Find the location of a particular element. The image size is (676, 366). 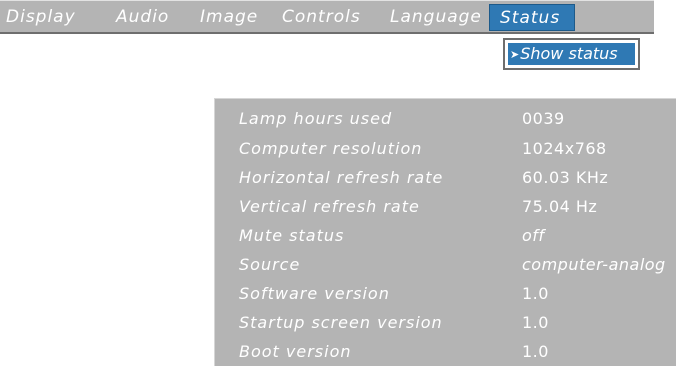

status-row-mute-status: Mute status off is located at coordinates (445, 236).